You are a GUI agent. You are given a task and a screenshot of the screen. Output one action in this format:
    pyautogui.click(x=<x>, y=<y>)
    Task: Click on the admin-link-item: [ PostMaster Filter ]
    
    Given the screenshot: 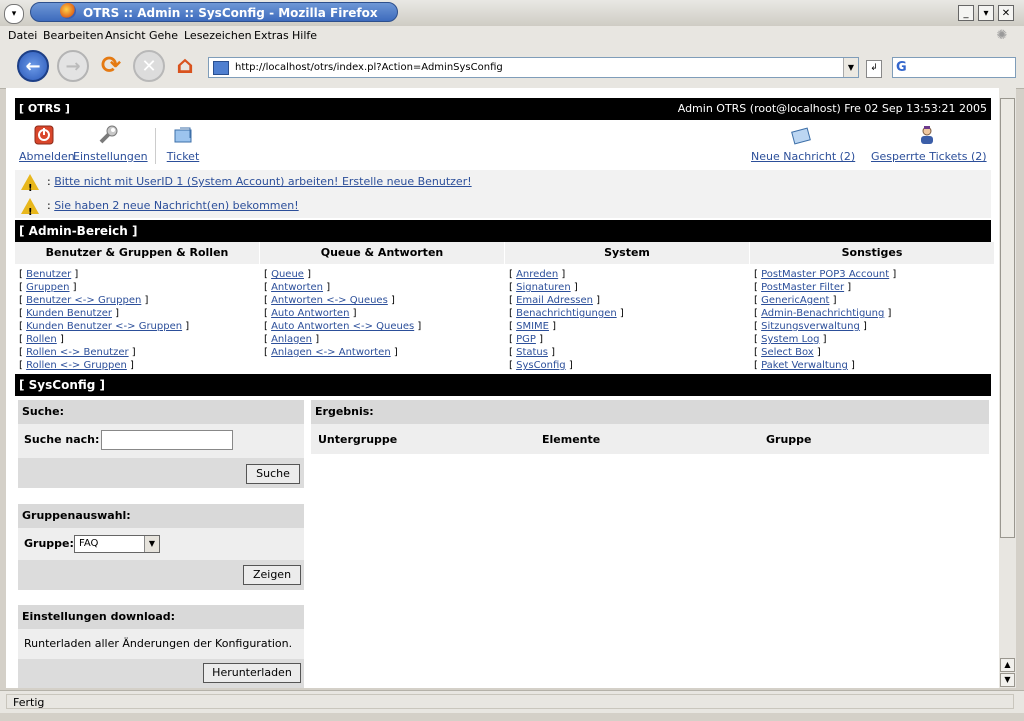 What is the action you would take?
    pyautogui.click(x=803, y=287)
    